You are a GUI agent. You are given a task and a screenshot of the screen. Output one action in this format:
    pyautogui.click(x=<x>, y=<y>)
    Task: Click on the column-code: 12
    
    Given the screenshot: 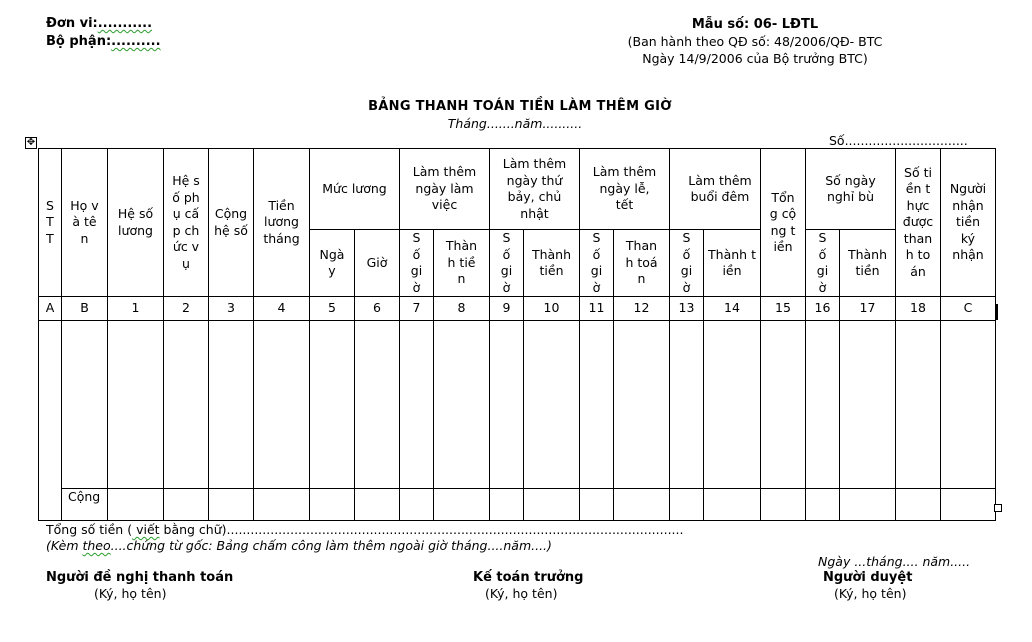 What is the action you would take?
    pyautogui.click(x=641, y=308)
    